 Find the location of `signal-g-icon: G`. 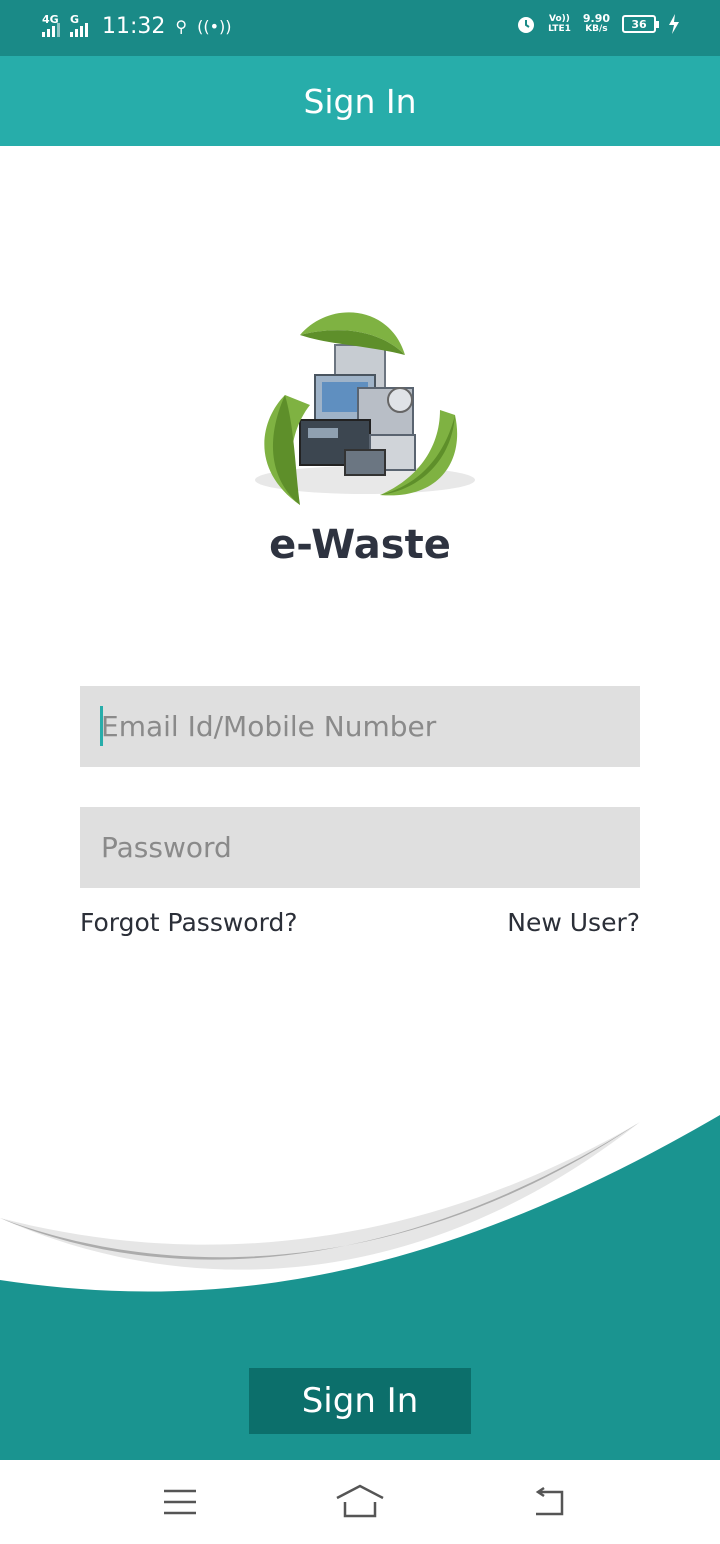

signal-g-icon: G is located at coordinates (79, 25).